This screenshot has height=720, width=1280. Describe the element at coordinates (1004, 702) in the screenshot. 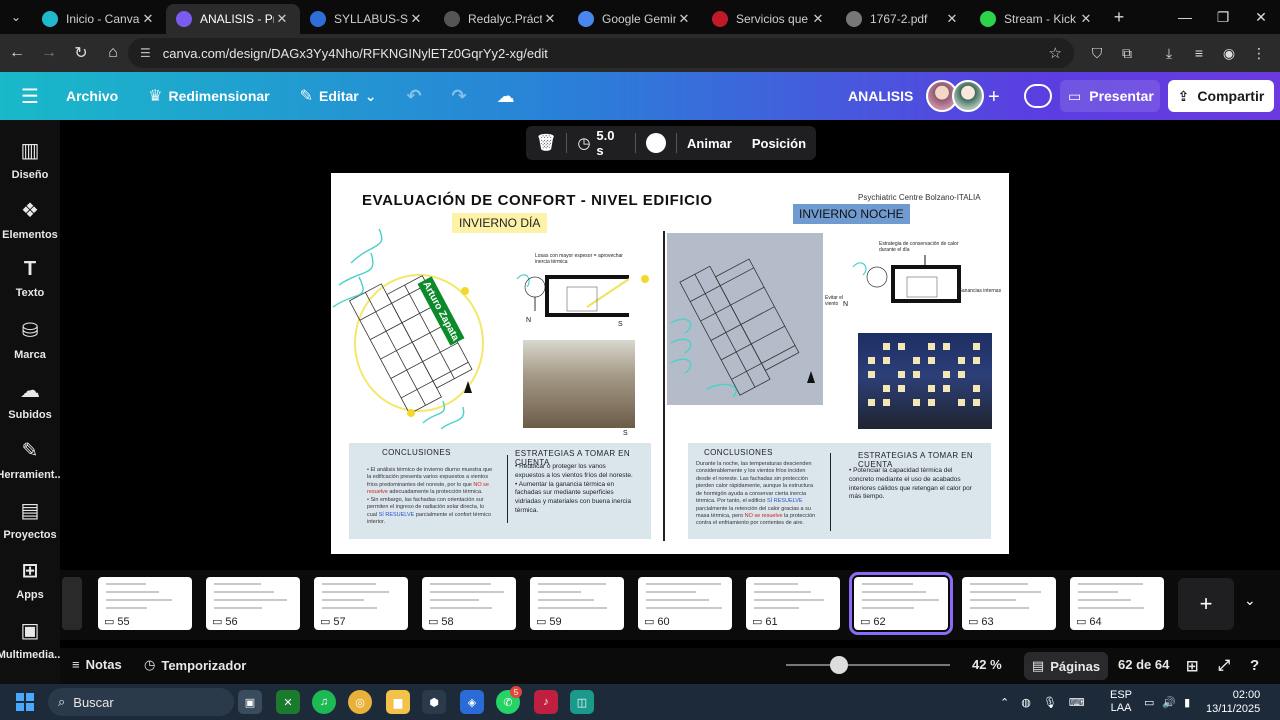

I see `tray-chevron-icon: ⌃` at that location.